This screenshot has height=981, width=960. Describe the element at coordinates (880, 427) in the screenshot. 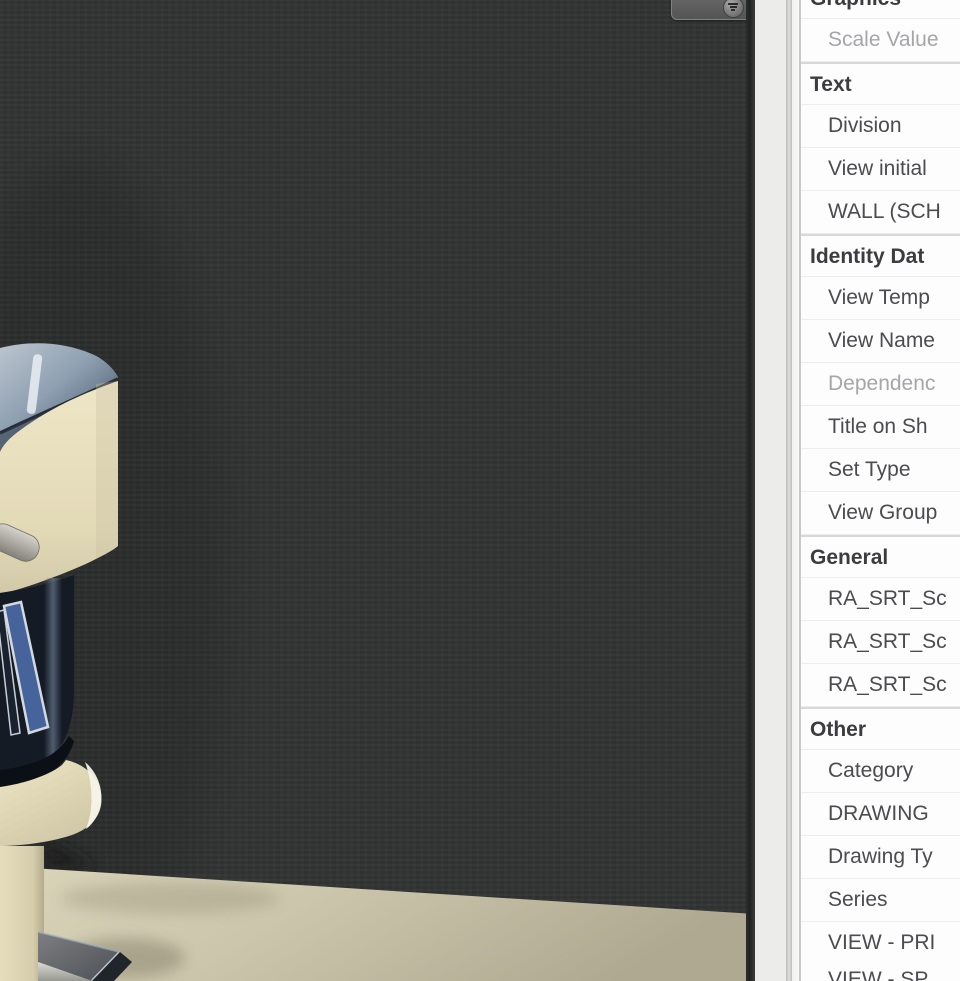

I see `property-row: Title on Sh` at that location.